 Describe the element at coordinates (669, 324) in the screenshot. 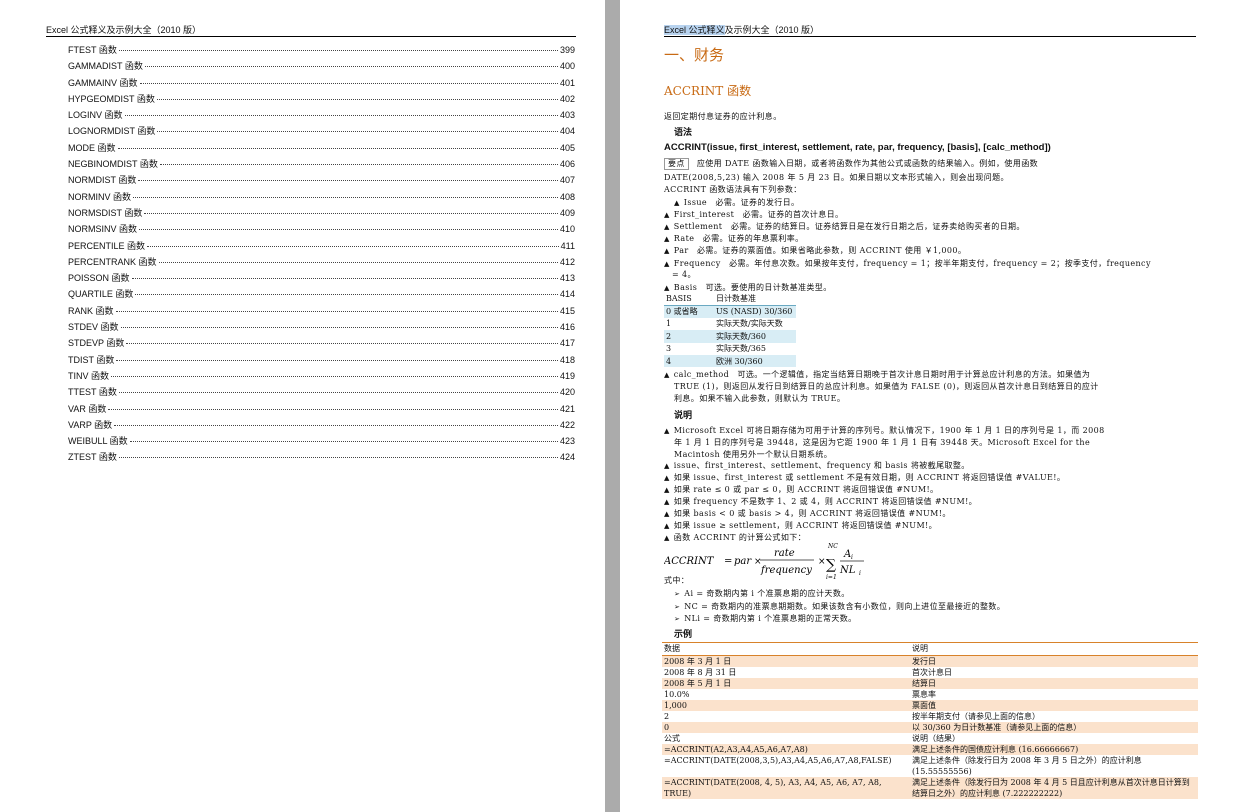

I see `basis-cell: 1` at that location.